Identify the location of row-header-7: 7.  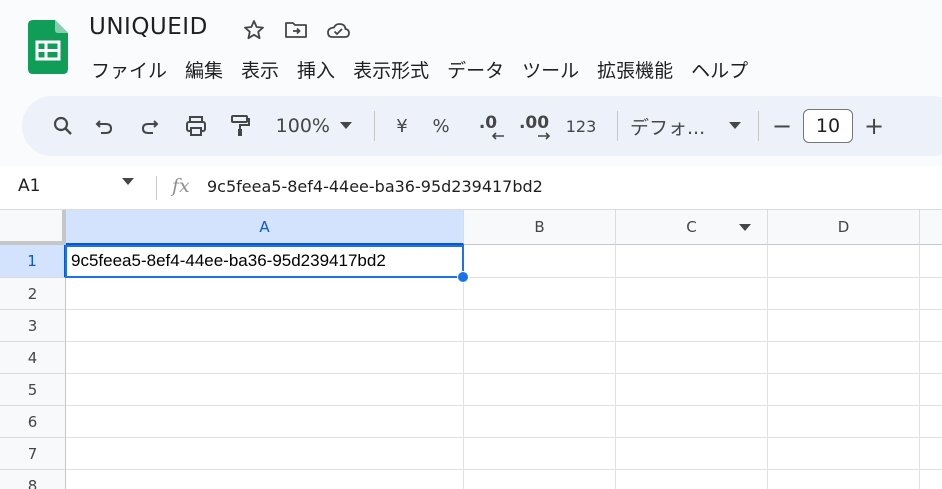
(33, 454).